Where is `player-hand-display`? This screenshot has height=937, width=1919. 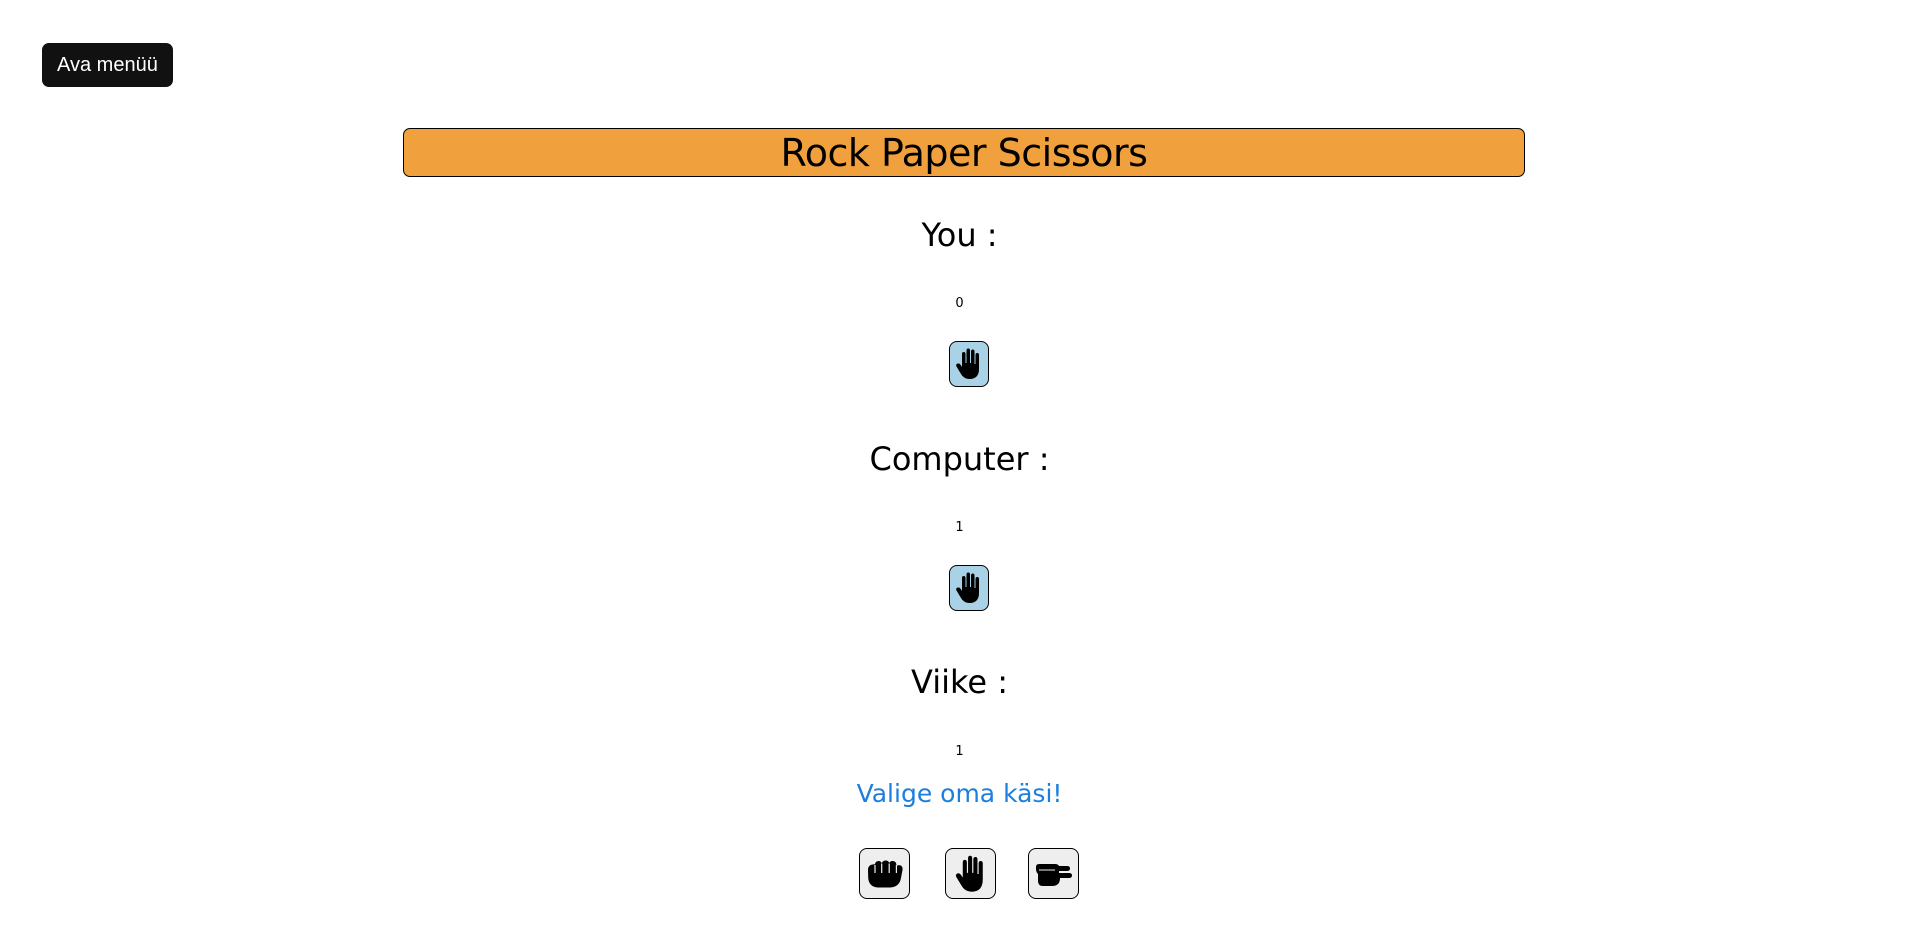 player-hand-display is located at coordinates (969, 364).